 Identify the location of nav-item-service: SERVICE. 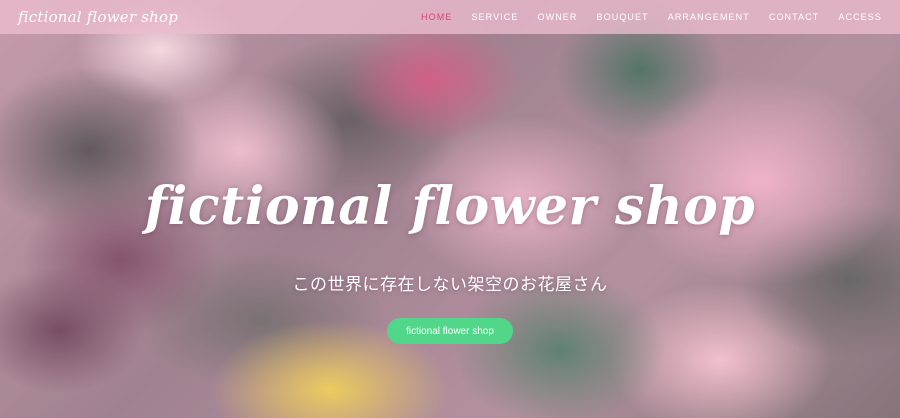
(494, 17).